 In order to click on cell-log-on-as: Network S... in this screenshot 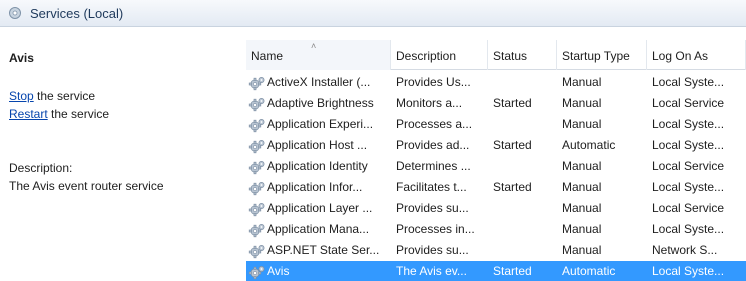, I will do `click(685, 250)`.